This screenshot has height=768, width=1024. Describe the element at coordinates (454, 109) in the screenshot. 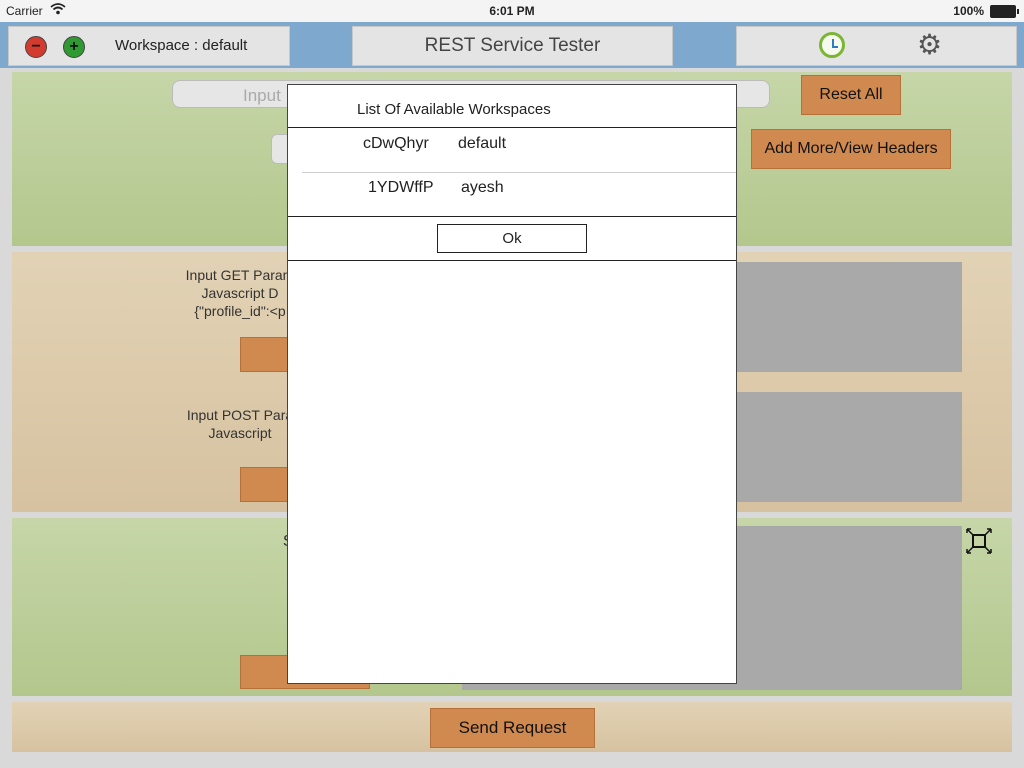

I see `modal-title: List Of Available Workspaces` at that location.